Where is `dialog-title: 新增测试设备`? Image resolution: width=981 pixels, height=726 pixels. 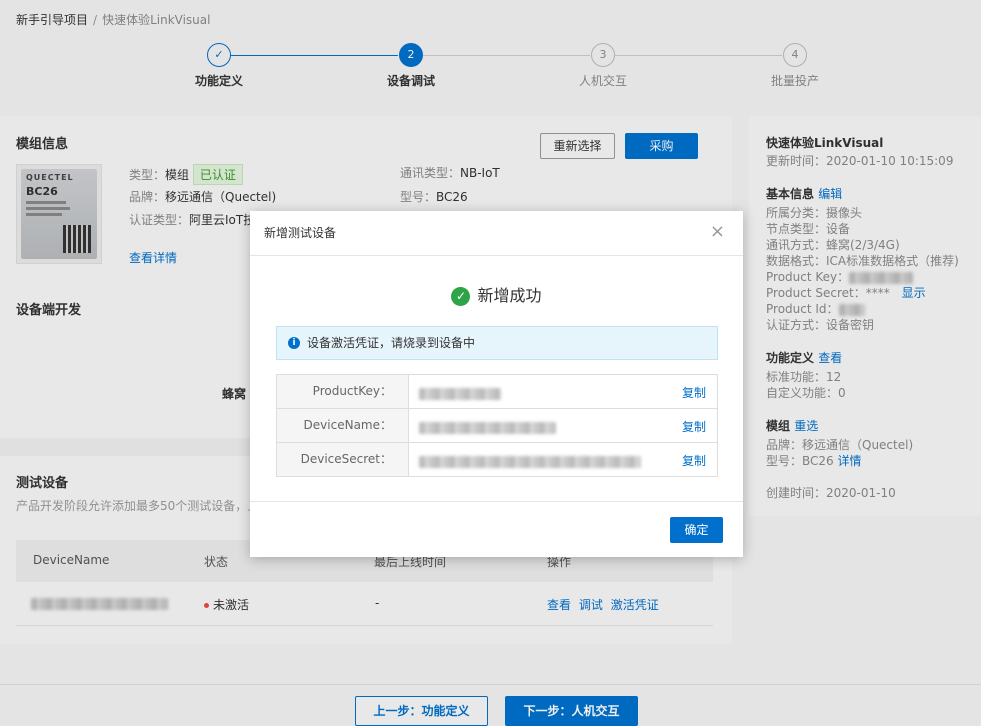
dialog-title: 新增测试设备 is located at coordinates (300, 233).